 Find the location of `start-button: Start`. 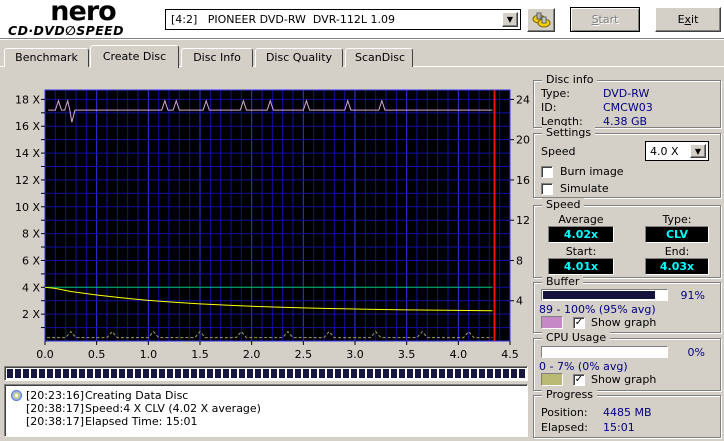

start-button: Start is located at coordinates (605, 19).